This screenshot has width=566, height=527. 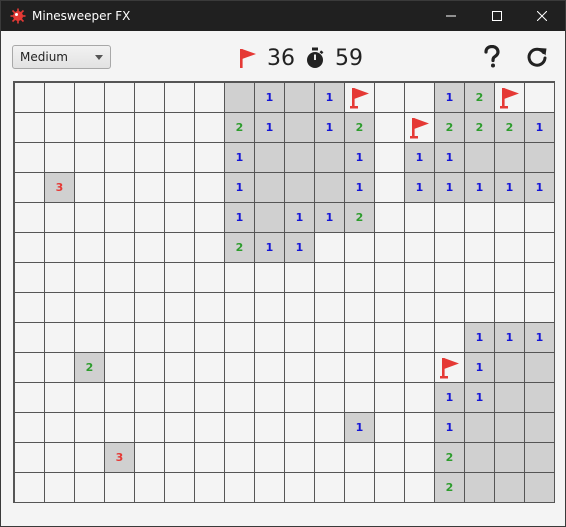 I want to click on restart-button, so click(x=537, y=57).